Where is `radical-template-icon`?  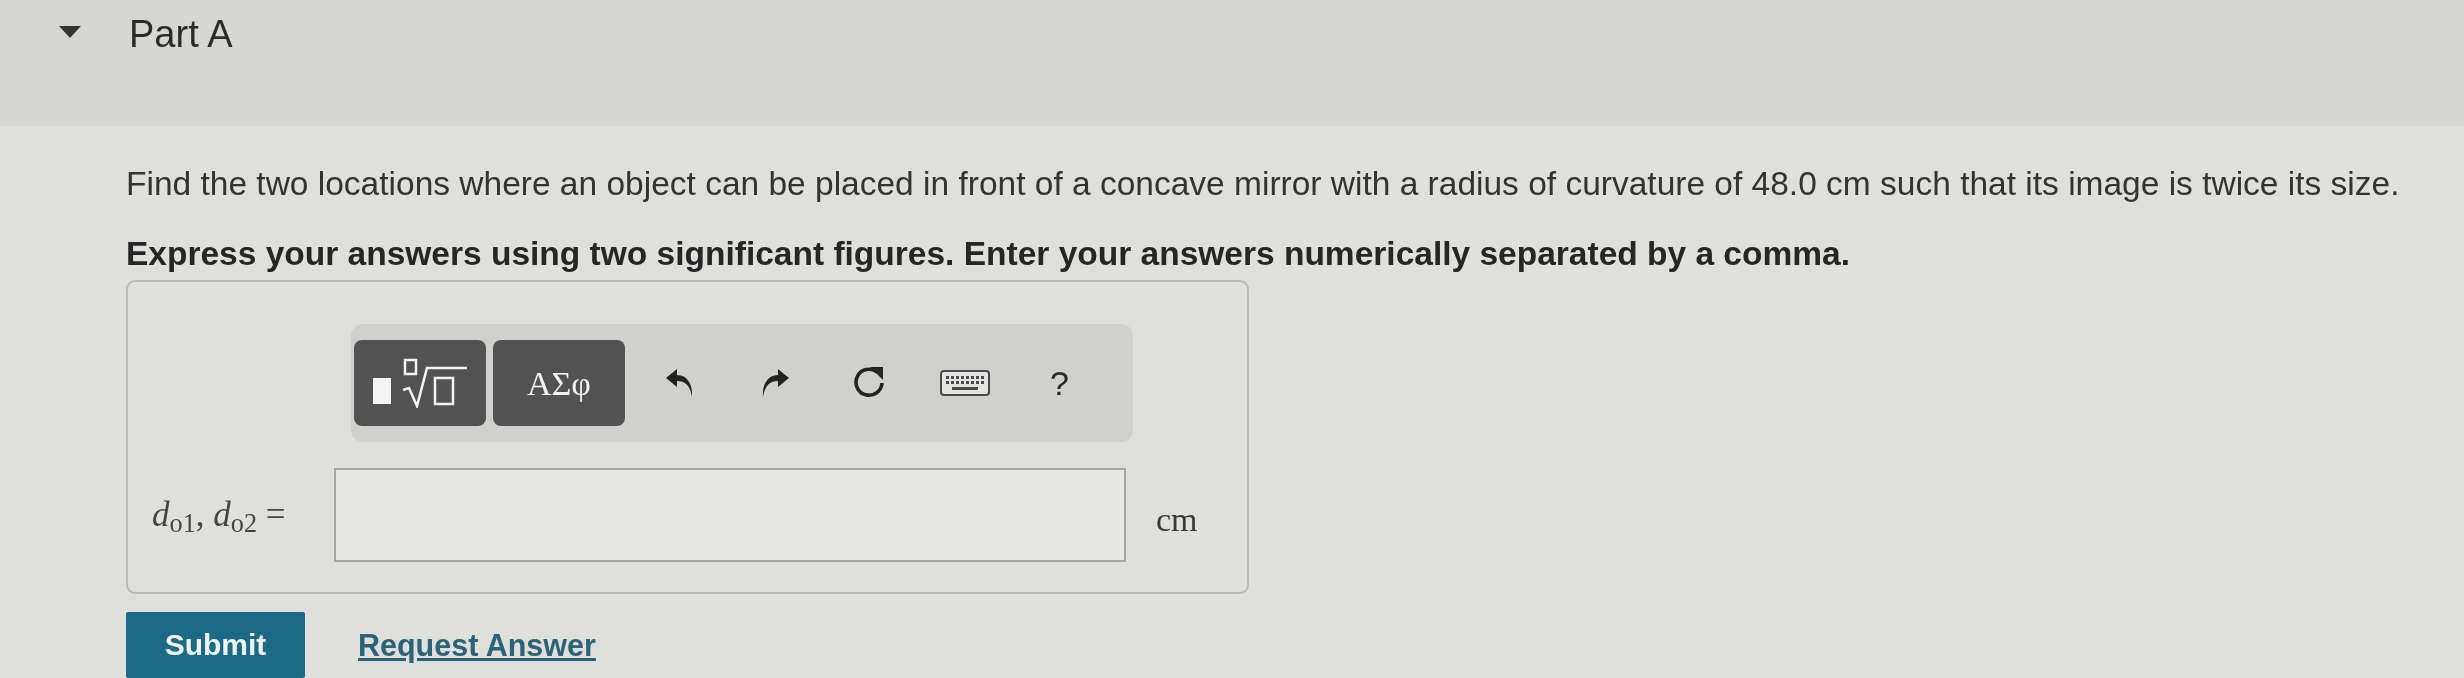 radical-template-icon is located at coordinates (420, 383).